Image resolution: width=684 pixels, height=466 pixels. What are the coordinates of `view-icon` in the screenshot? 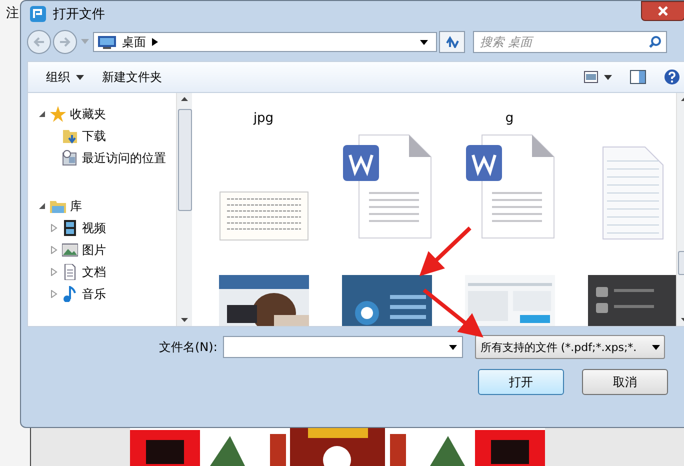 It's located at (591, 77).